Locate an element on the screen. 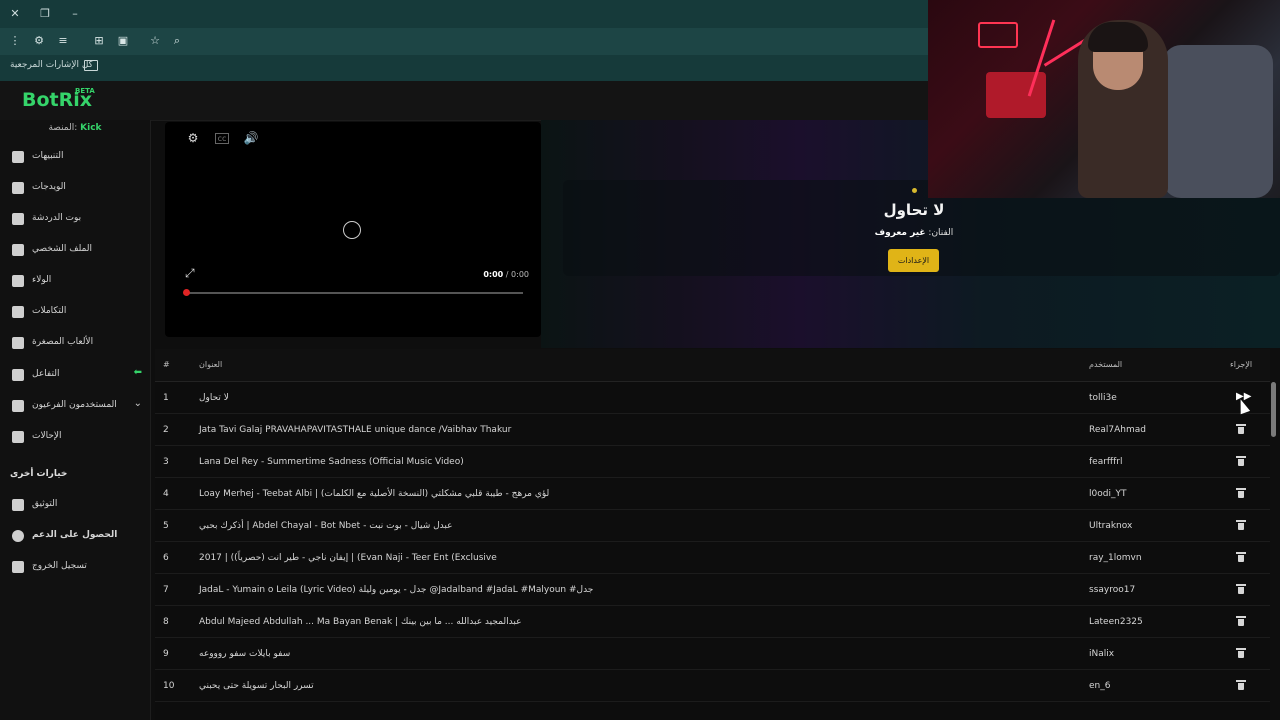  alert-icon is located at coordinates (18, 157).